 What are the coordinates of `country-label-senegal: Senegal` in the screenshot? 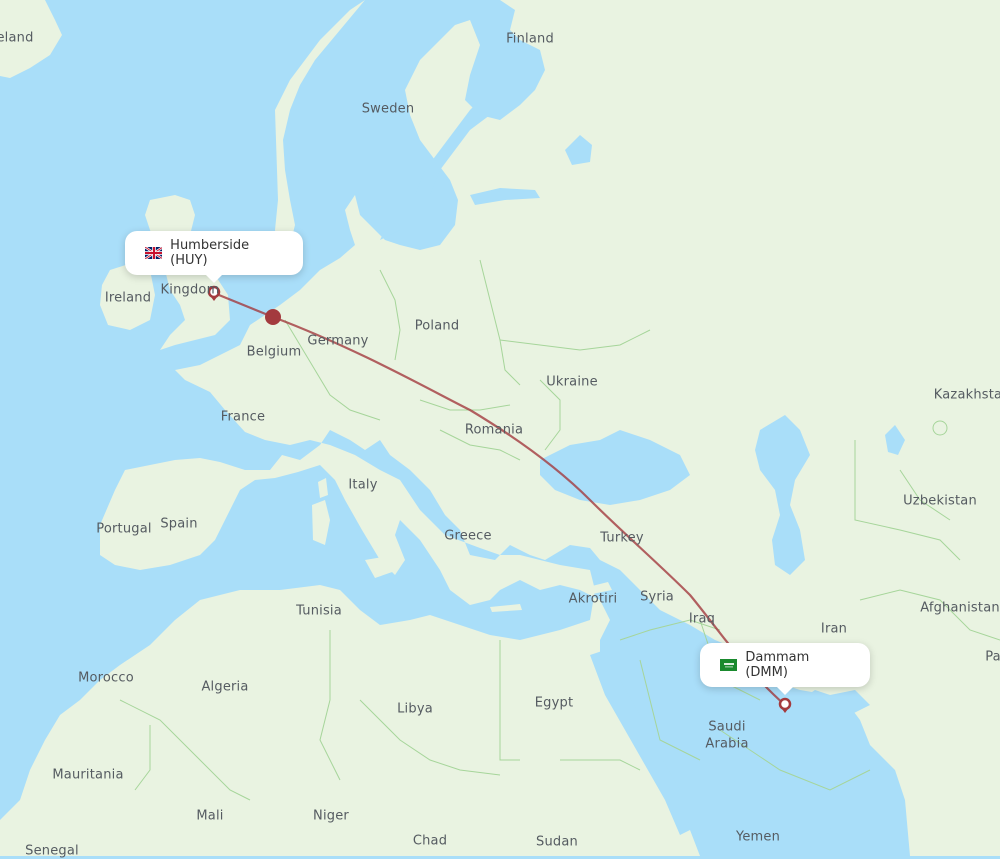 It's located at (52, 851).